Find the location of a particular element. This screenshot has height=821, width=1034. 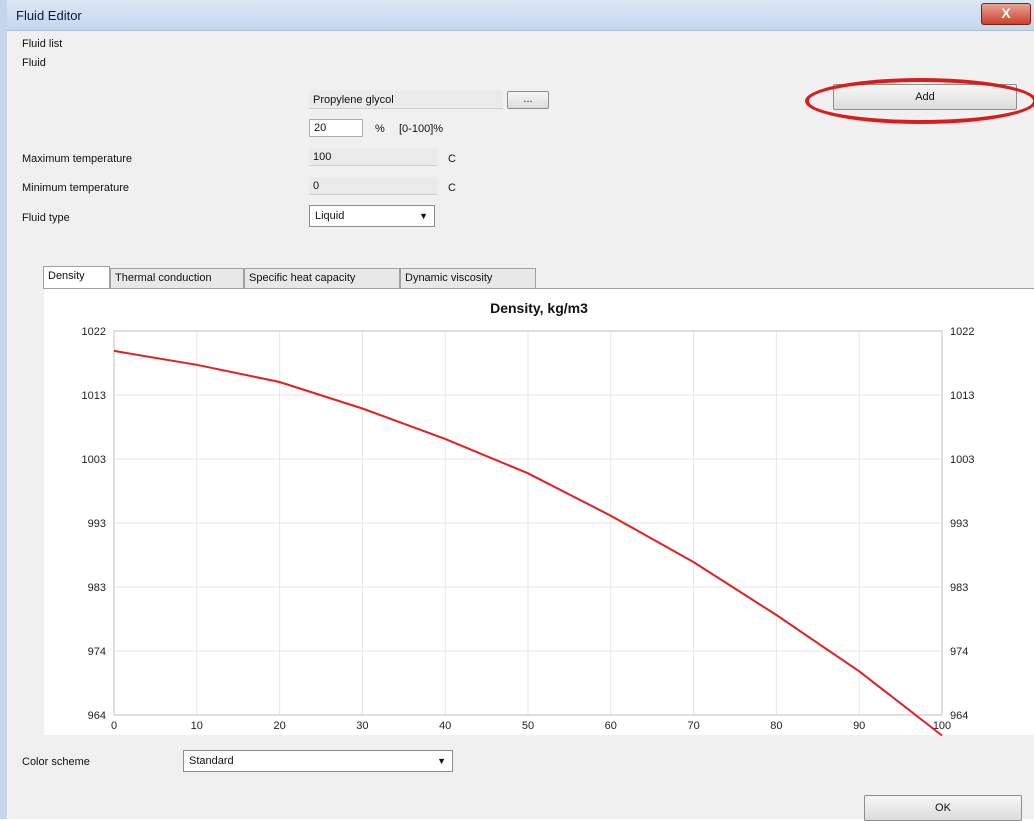

y-tick-label-right: 964 is located at coordinates (959, 716).